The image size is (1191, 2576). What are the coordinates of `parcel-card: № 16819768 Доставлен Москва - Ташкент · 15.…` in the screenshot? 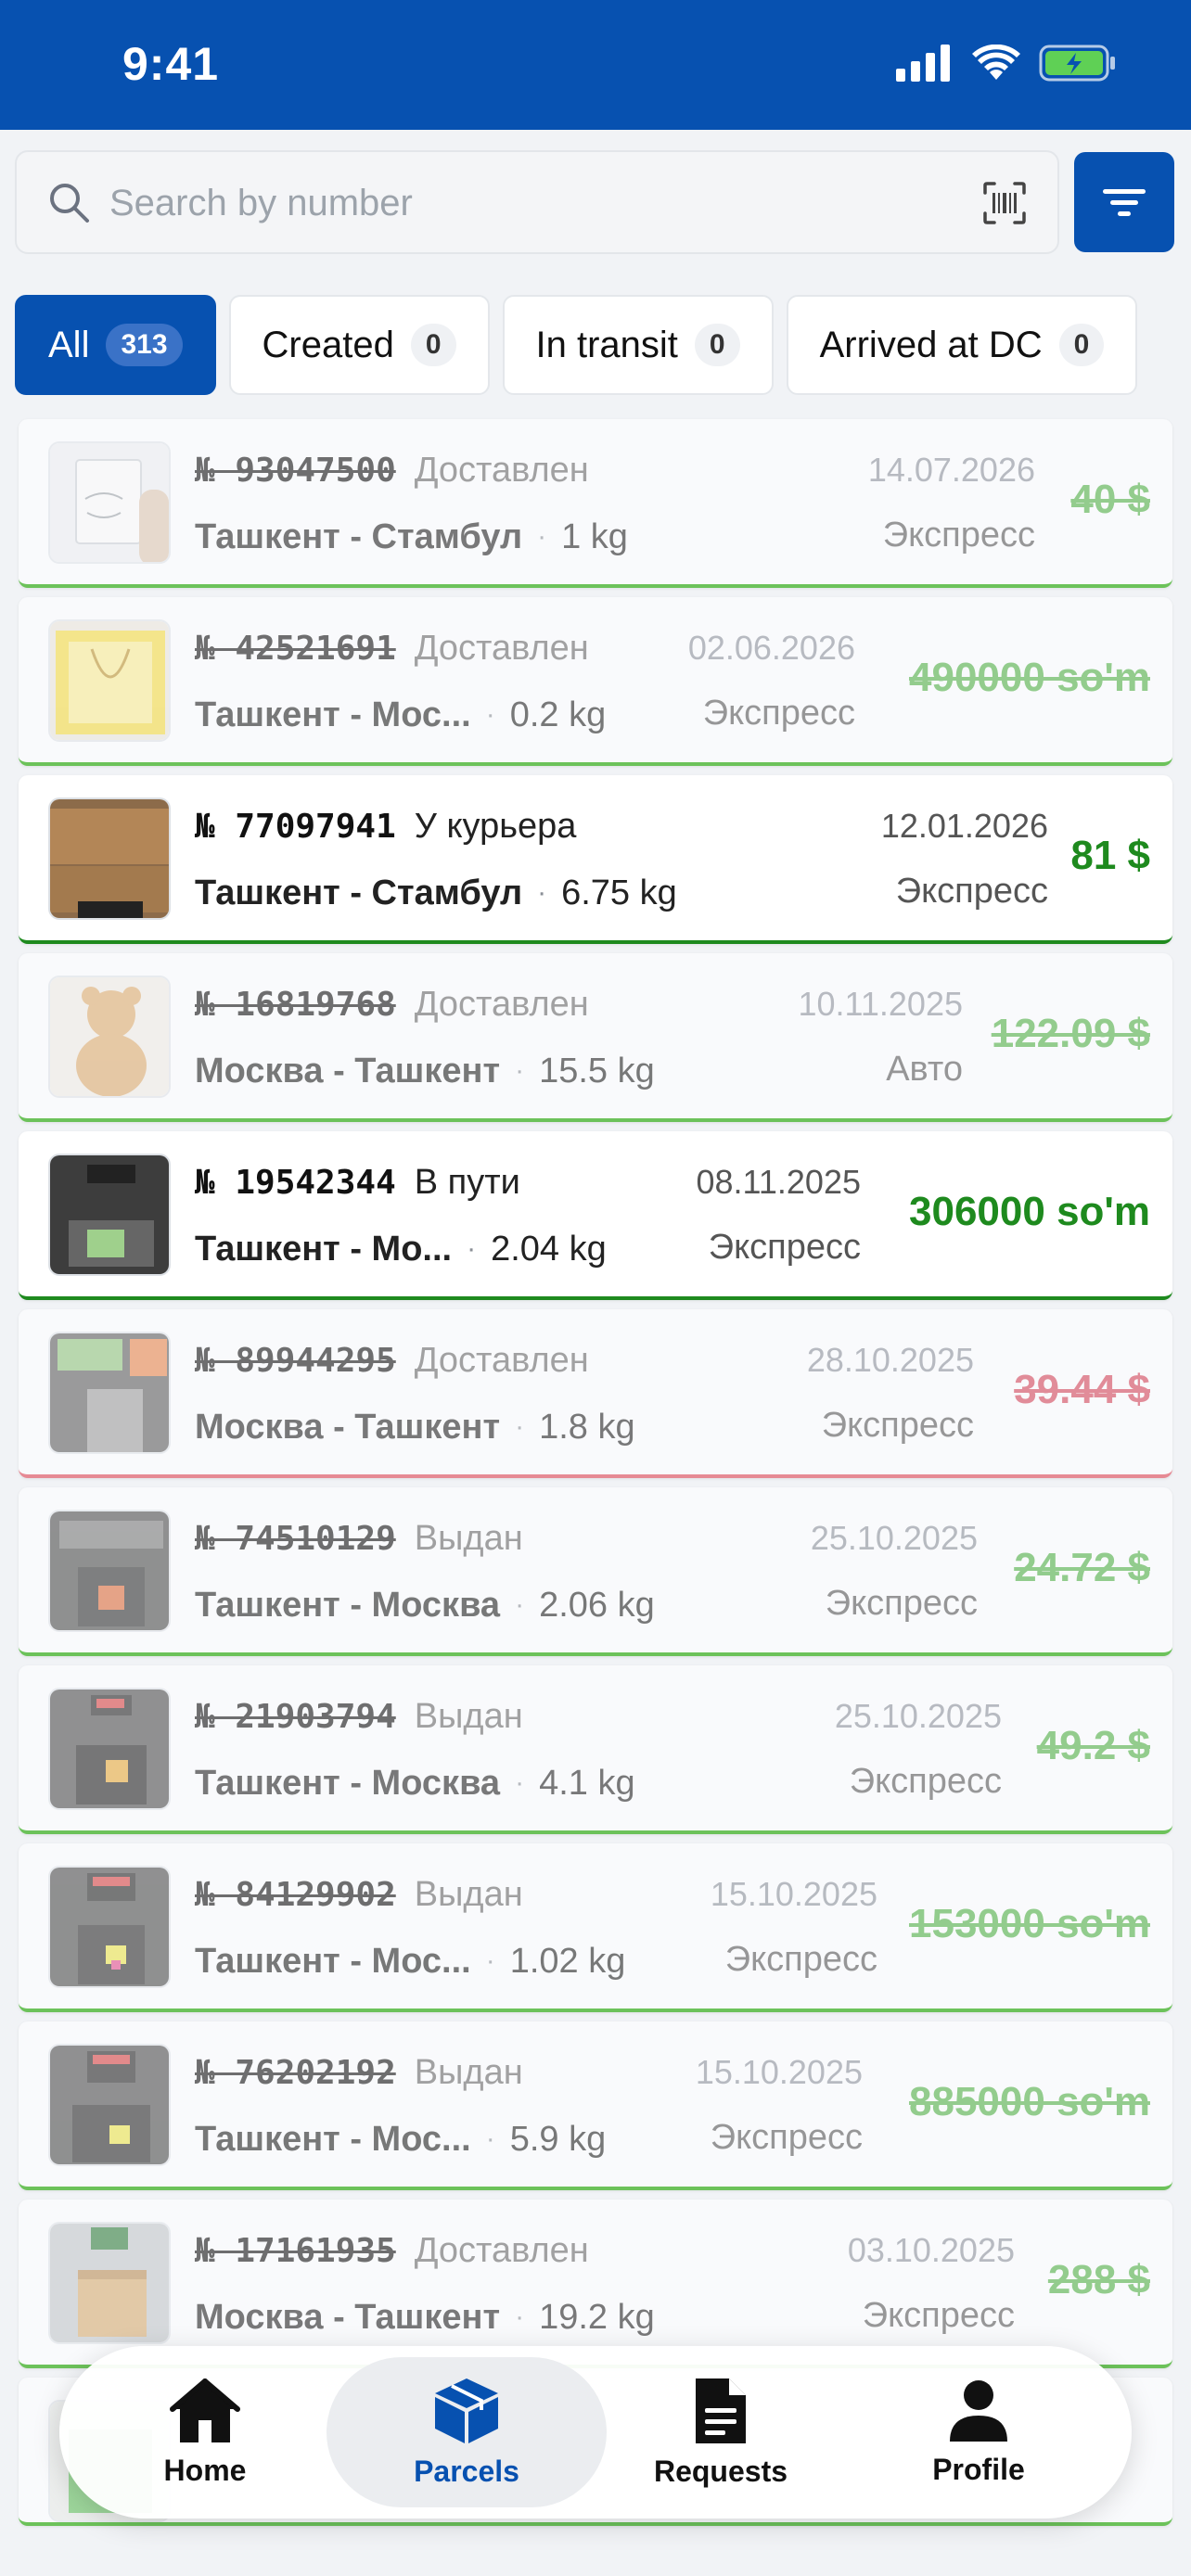 It's located at (595, 1037).